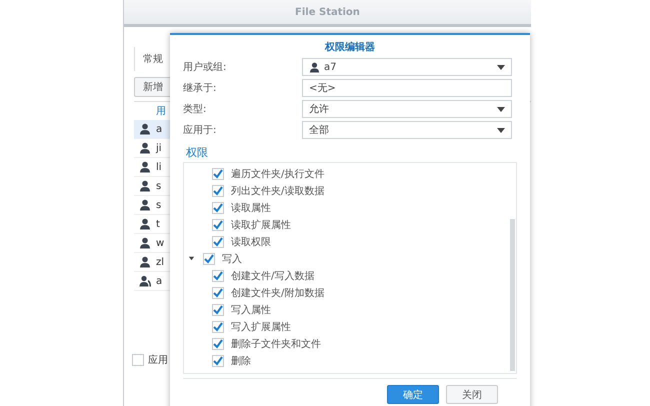  What do you see at coordinates (407, 130) in the screenshot?
I see `dropdown-field: 全部` at bounding box center [407, 130].